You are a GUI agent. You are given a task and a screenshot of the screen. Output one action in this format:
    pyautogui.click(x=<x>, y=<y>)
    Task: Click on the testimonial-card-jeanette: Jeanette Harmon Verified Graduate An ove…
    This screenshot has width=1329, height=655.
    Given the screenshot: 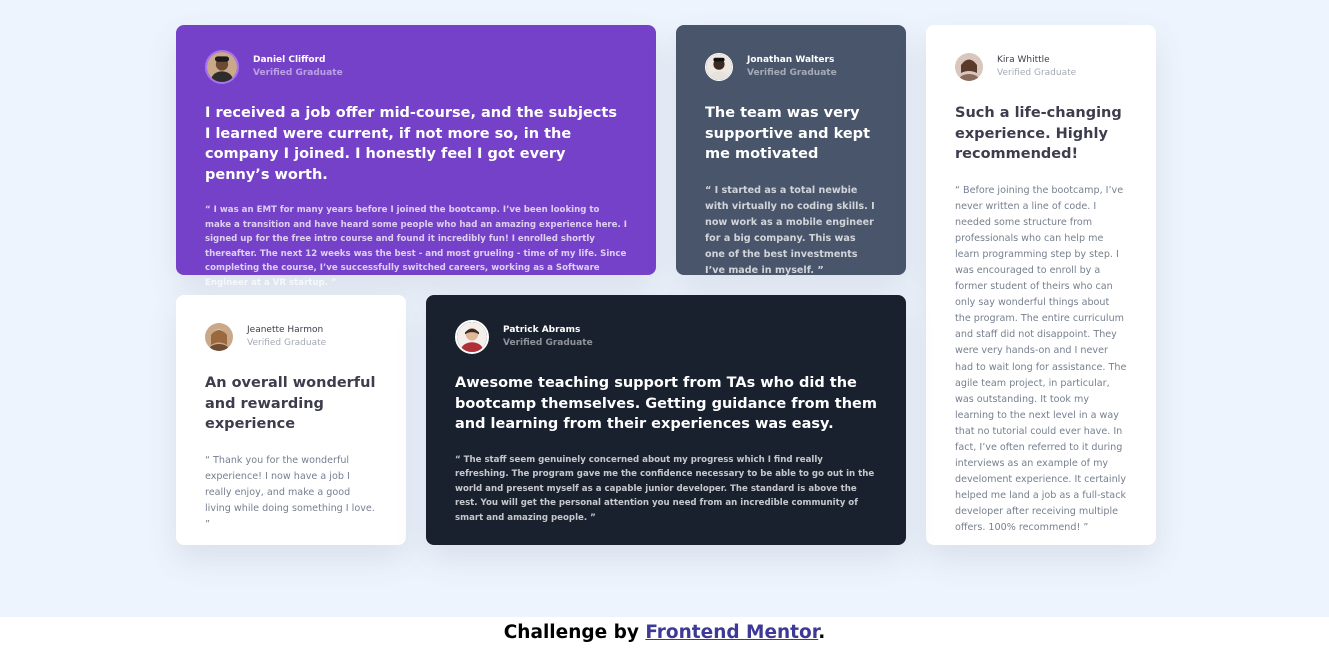 What is the action you would take?
    pyautogui.click(x=291, y=420)
    